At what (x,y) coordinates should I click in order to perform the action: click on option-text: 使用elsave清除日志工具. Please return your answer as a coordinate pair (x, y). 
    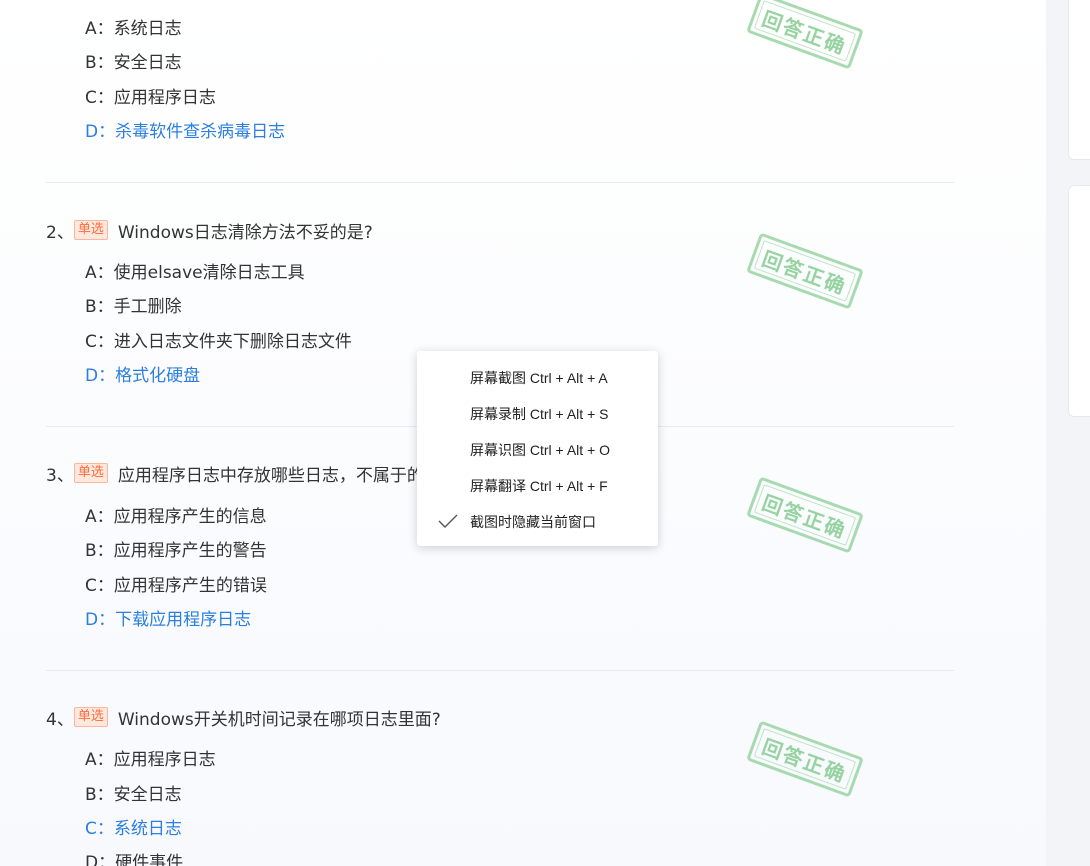
    Looking at the image, I should click on (209, 273).